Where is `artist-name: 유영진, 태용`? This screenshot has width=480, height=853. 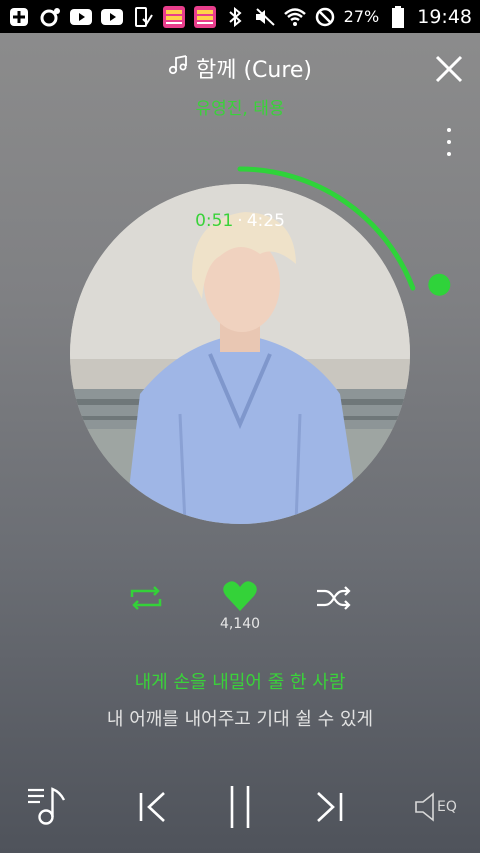 artist-name: 유영진, 태용 is located at coordinates (240, 106).